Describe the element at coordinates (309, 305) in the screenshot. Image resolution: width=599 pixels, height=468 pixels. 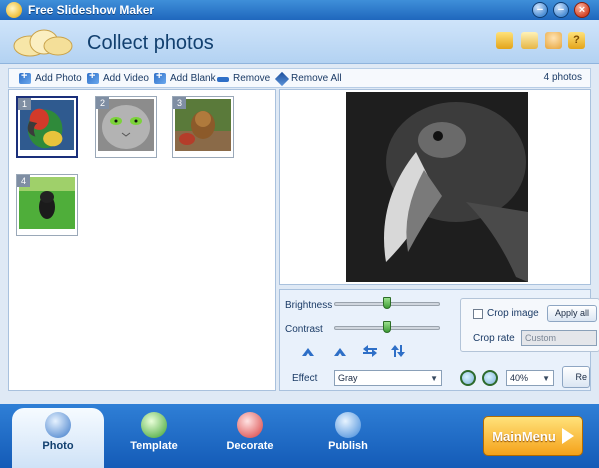
I see `brightness-label: Brightness` at that location.